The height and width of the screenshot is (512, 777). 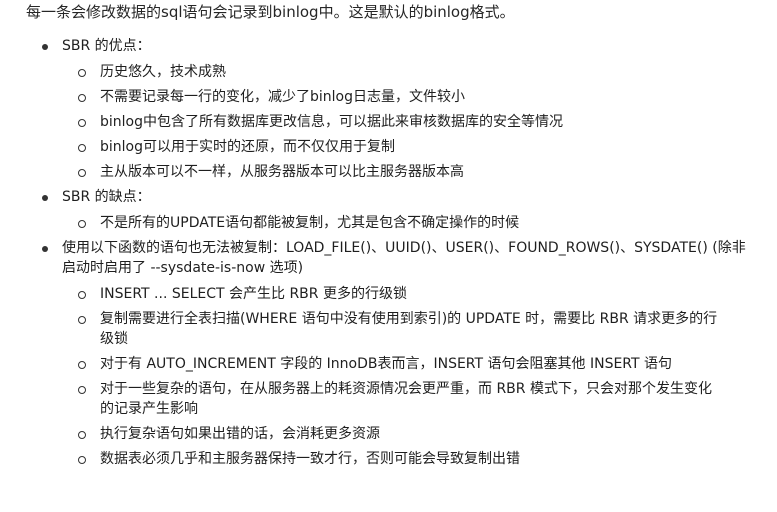 I want to click on list-item: 不需要记录每一行的变化，减少了binlog日志量，文件较小, so click(x=398, y=97).